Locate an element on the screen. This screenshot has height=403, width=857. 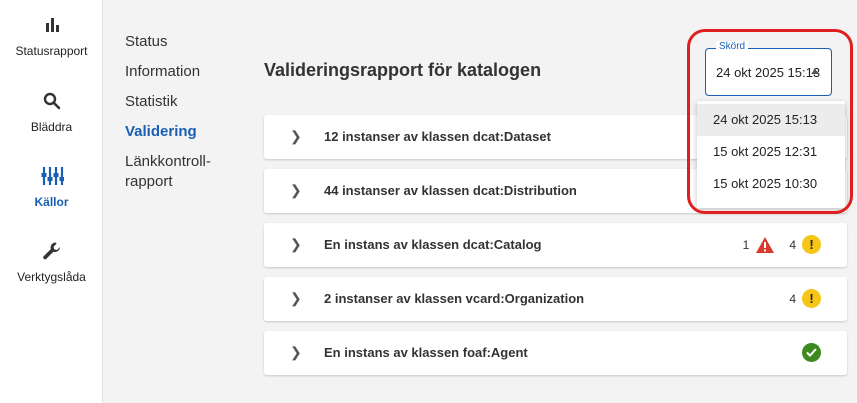
rail-item-bladdra: Bläddra is located at coordinates (51, 112).